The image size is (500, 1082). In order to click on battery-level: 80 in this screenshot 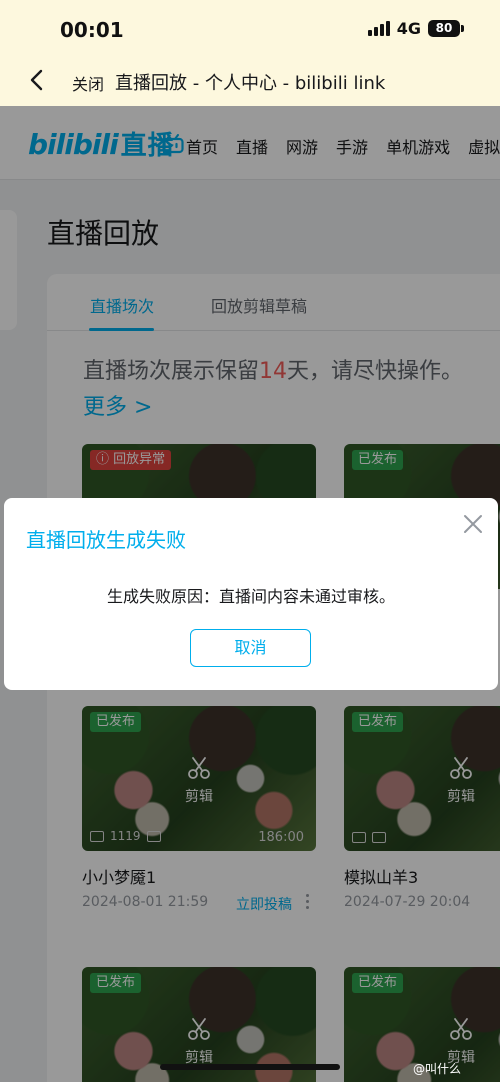, I will do `click(446, 28)`.